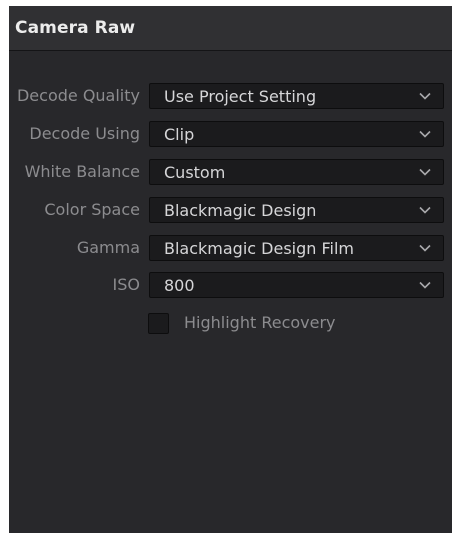  Describe the element at coordinates (296, 172) in the screenshot. I see `white-balance-dropdown: Custom` at that location.